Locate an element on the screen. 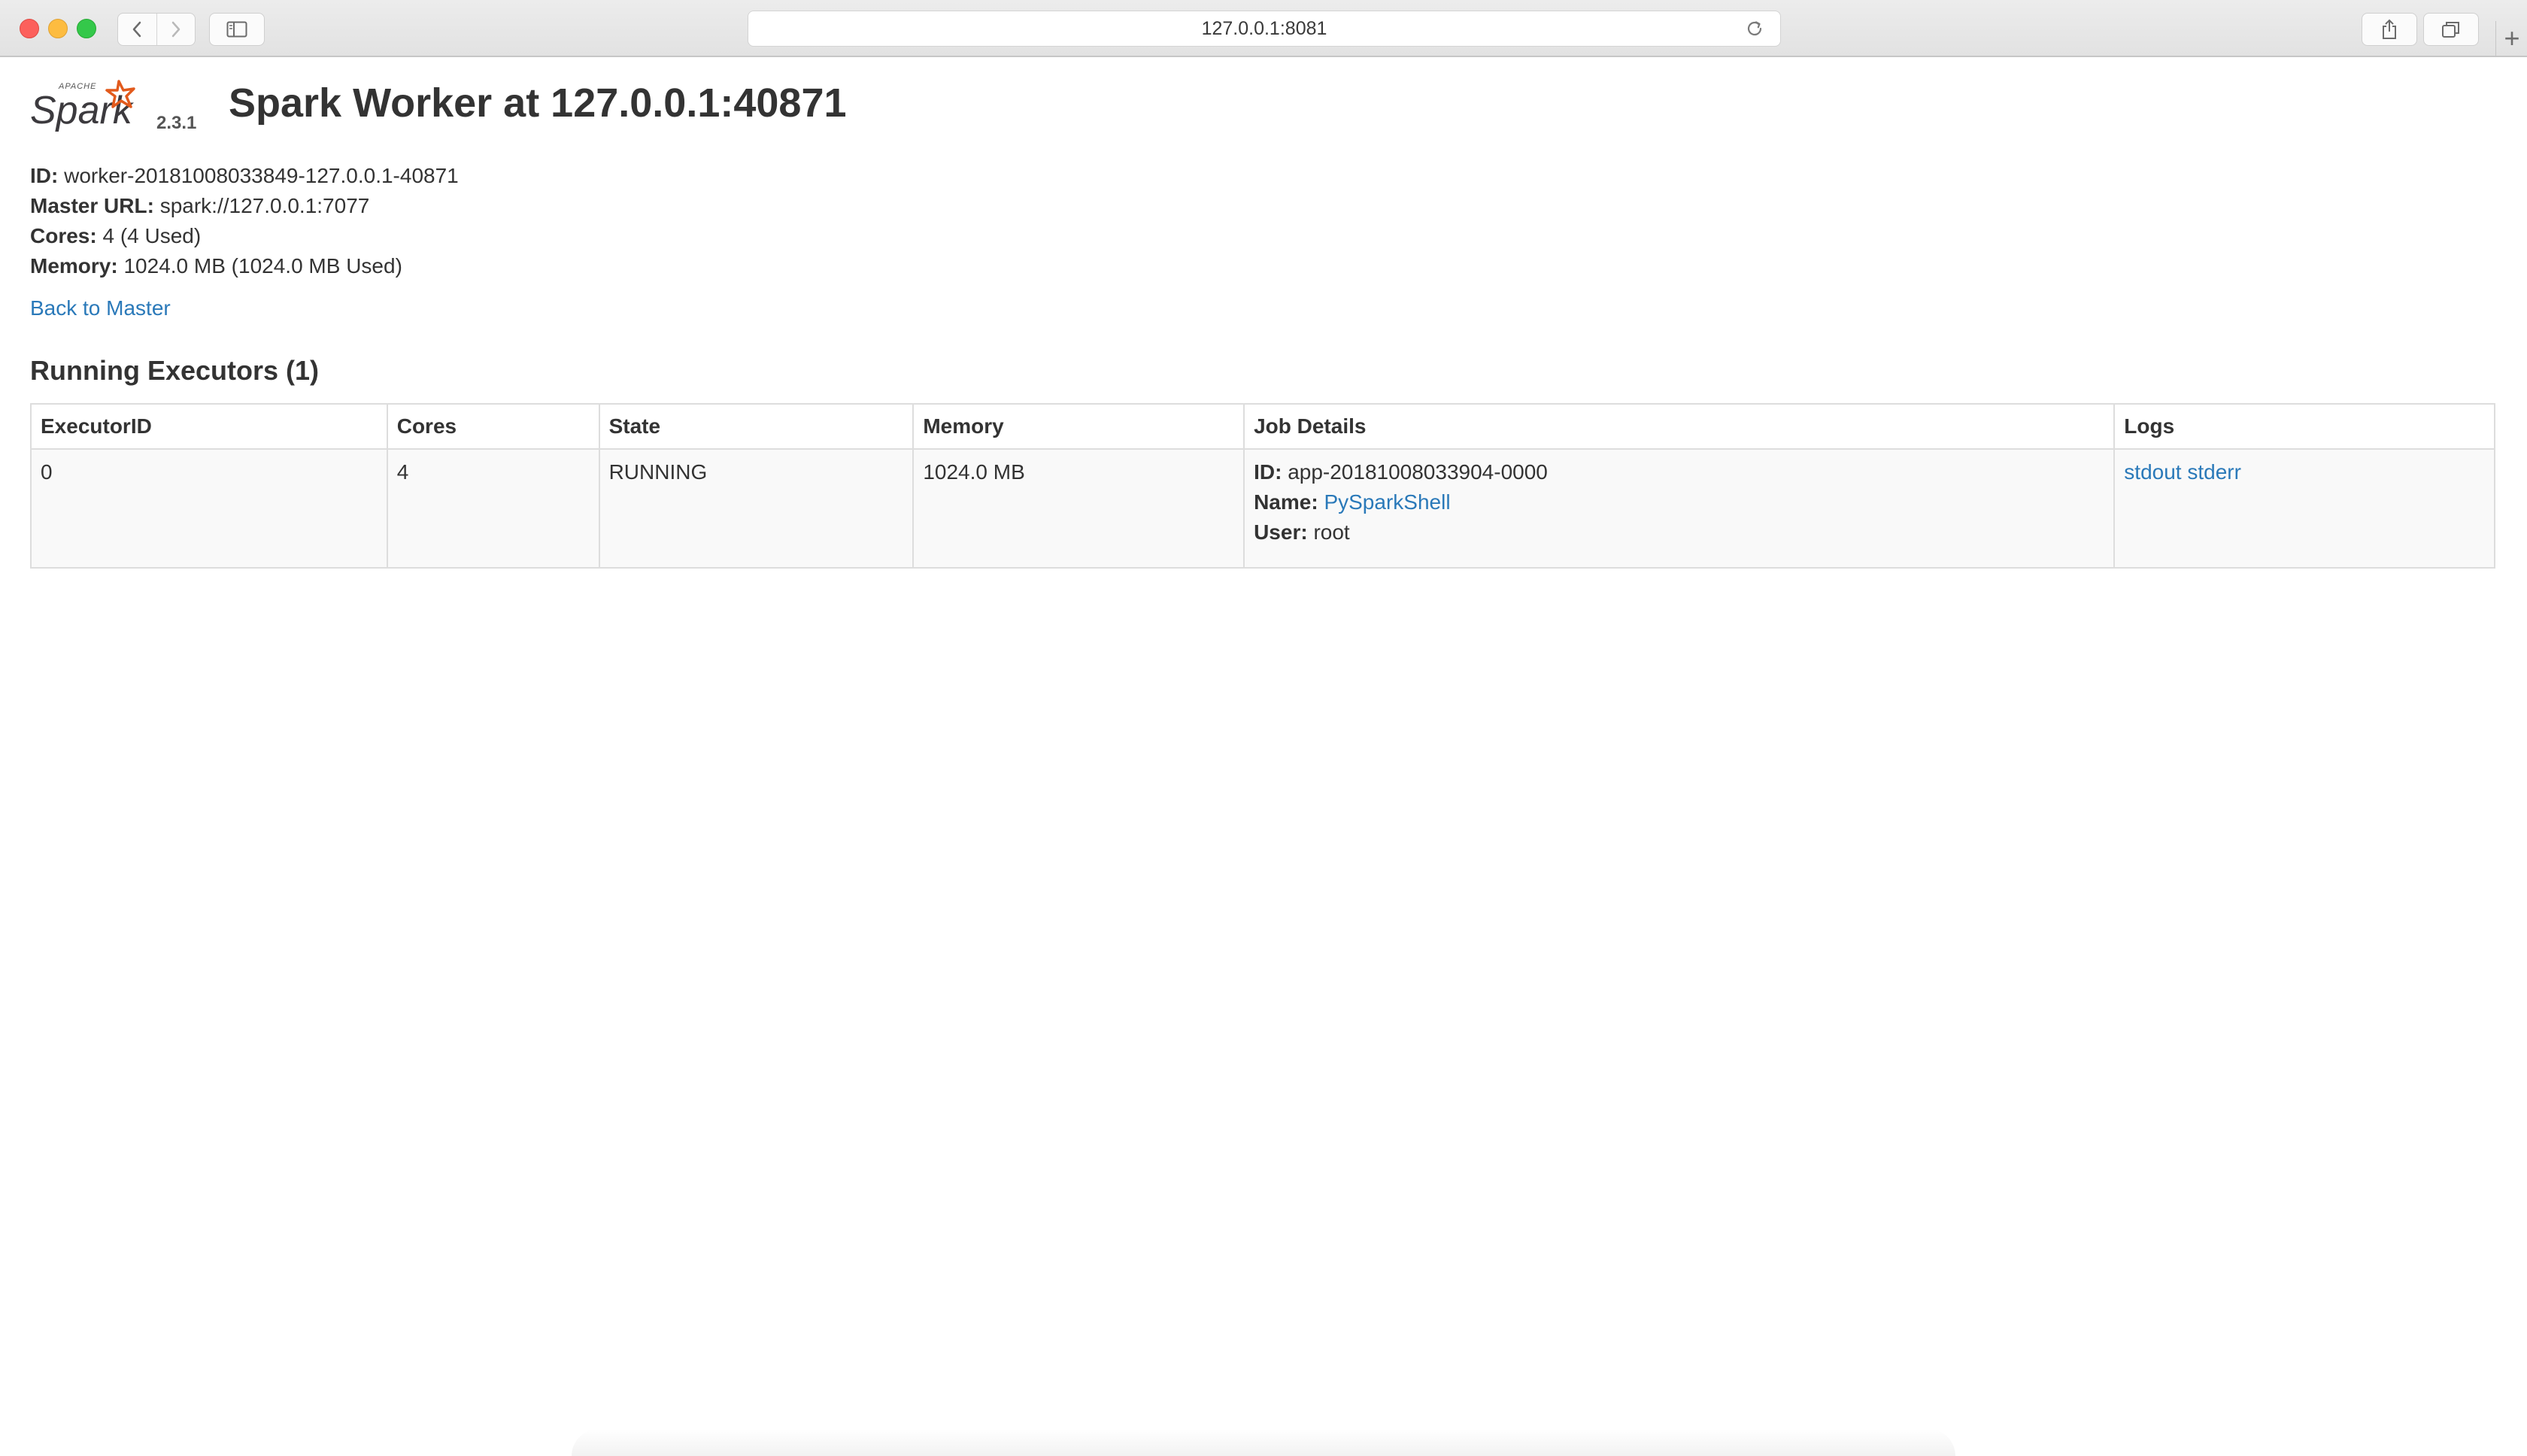  job-name-link: PySparkShell is located at coordinates (1387, 502).